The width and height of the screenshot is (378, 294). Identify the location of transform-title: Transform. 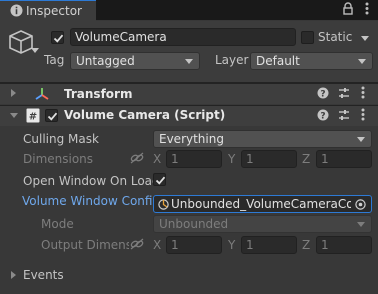
(98, 94).